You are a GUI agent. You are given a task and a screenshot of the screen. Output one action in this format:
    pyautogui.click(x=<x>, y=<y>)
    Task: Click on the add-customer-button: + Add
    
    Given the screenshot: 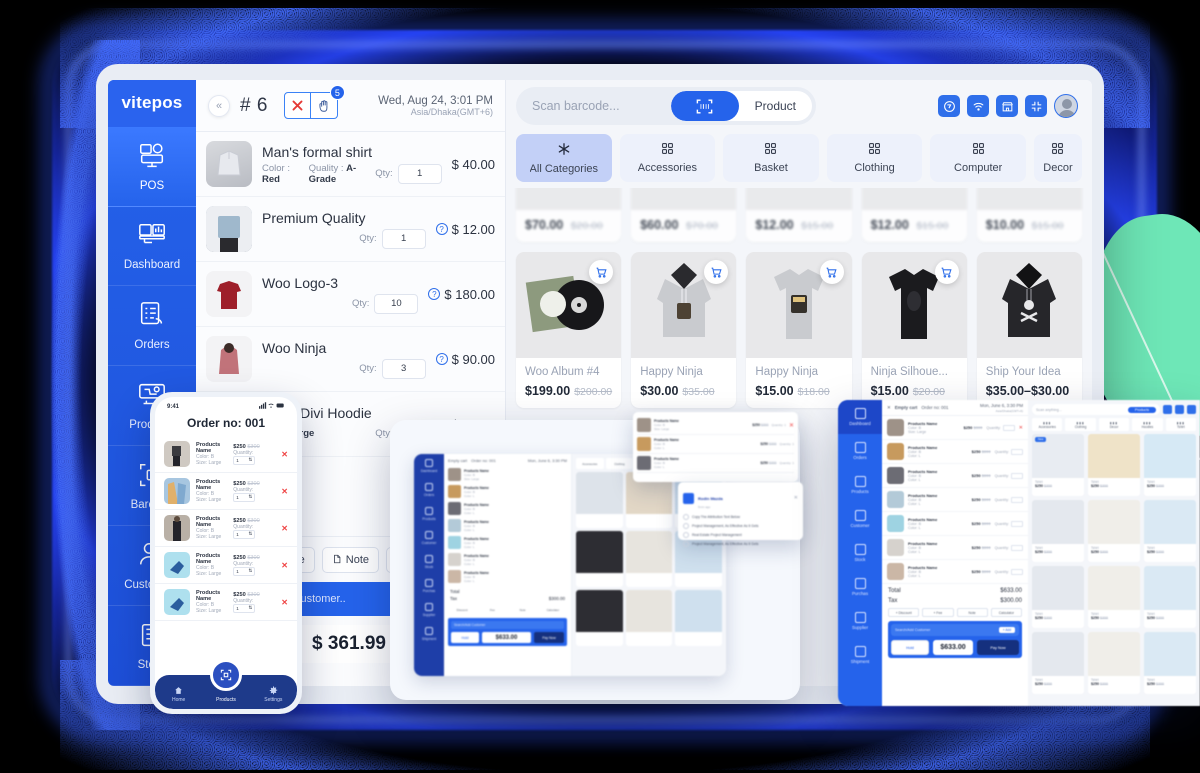 What is the action you would take?
    pyautogui.click(x=1006, y=630)
    